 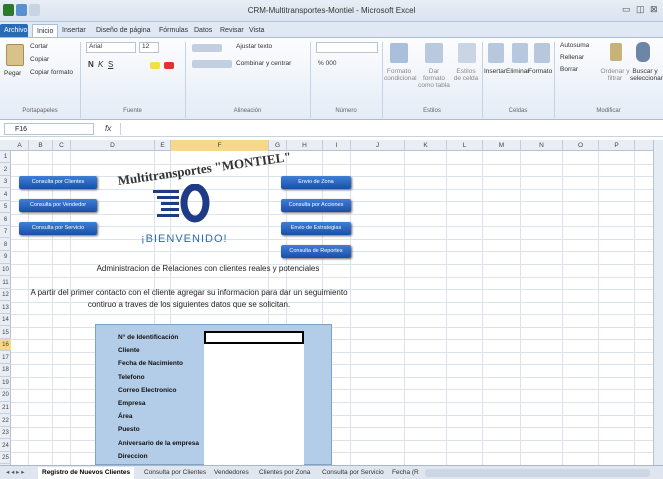 I want to click on percent-button: % 000, so click(x=327, y=63).